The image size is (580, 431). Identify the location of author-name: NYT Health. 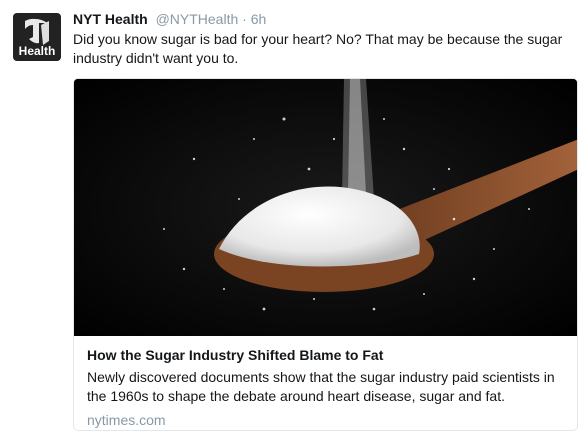
(110, 19).